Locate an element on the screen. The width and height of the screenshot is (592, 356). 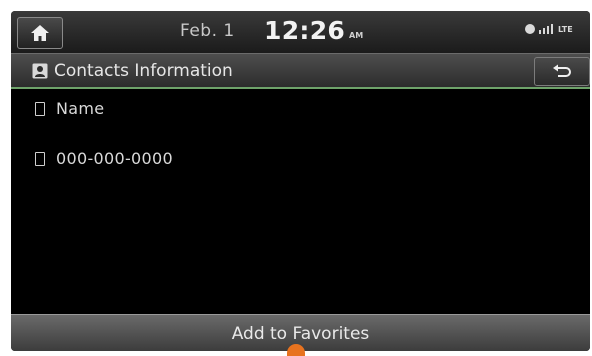
contact-name-row: Name is located at coordinates (300, 110).